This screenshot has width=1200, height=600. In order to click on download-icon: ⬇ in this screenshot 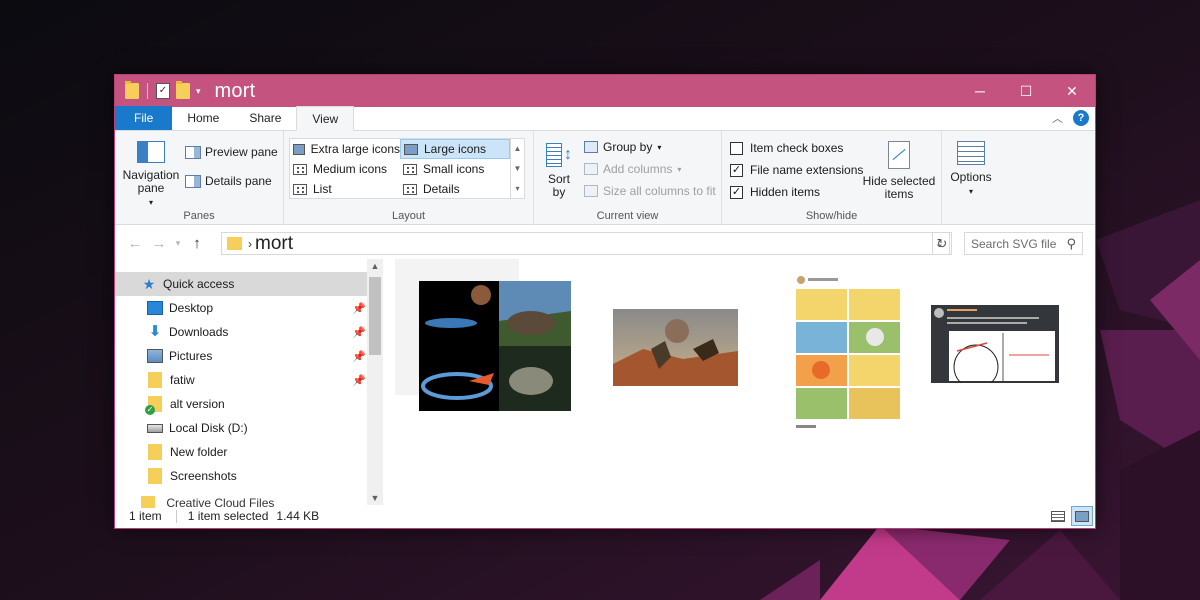, I will do `click(155, 331)`.